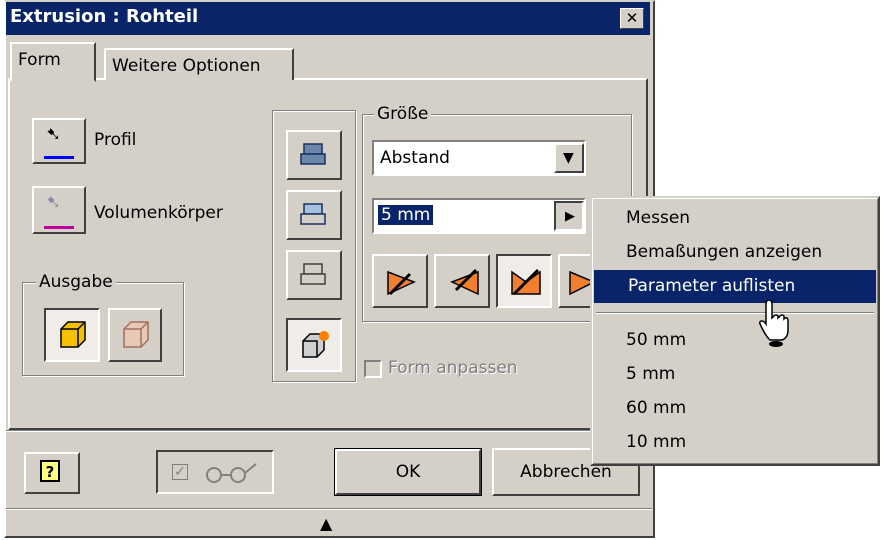 This screenshot has height=540, width=881. Describe the element at coordinates (104, 16) in the screenshot. I see `dialog-title: Extrusion : Rohteil` at that location.